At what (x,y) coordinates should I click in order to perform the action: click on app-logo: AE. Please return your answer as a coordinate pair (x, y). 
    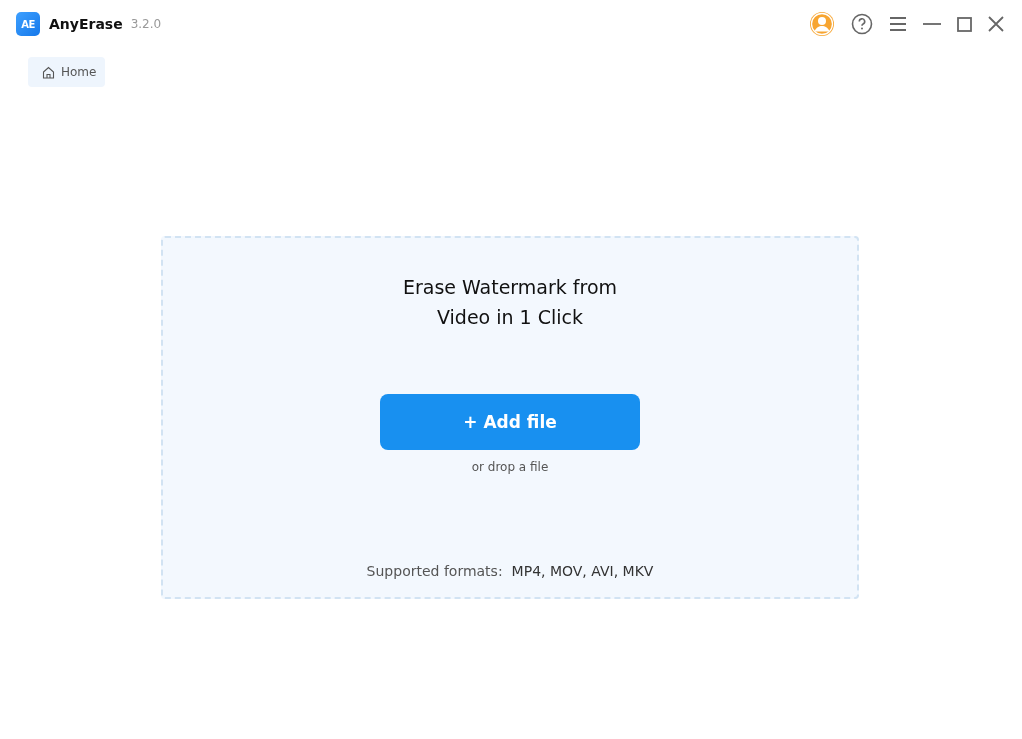
    Looking at the image, I should click on (28, 24).